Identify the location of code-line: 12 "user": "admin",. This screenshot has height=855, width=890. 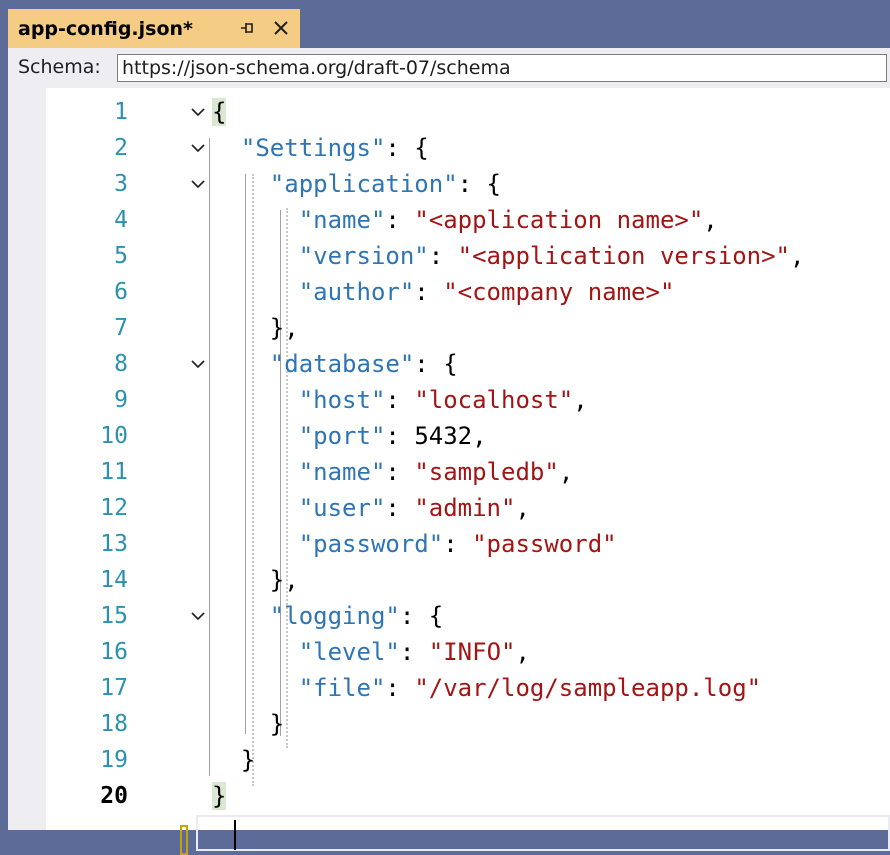
(468, 508).